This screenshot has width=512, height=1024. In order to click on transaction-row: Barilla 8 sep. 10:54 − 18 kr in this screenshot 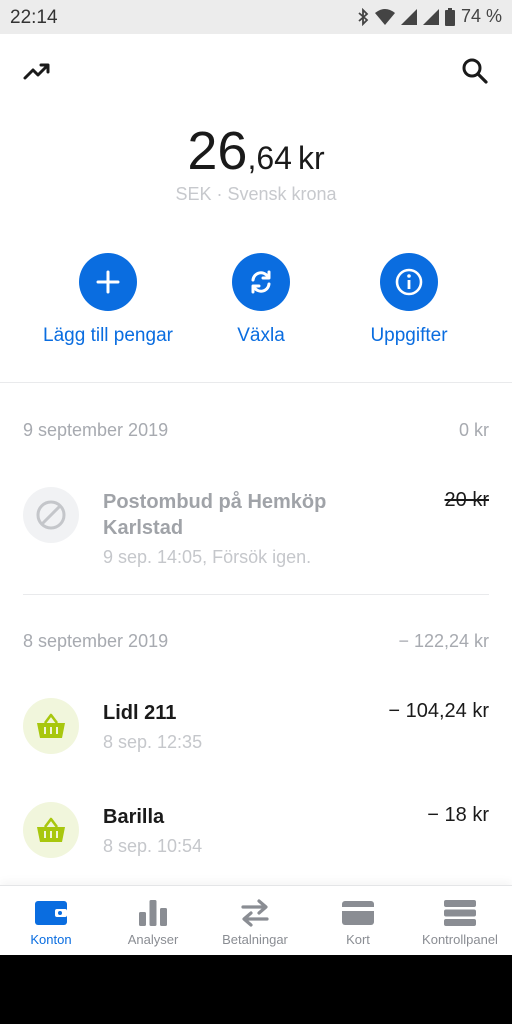, I will do `click(256, 832)`.